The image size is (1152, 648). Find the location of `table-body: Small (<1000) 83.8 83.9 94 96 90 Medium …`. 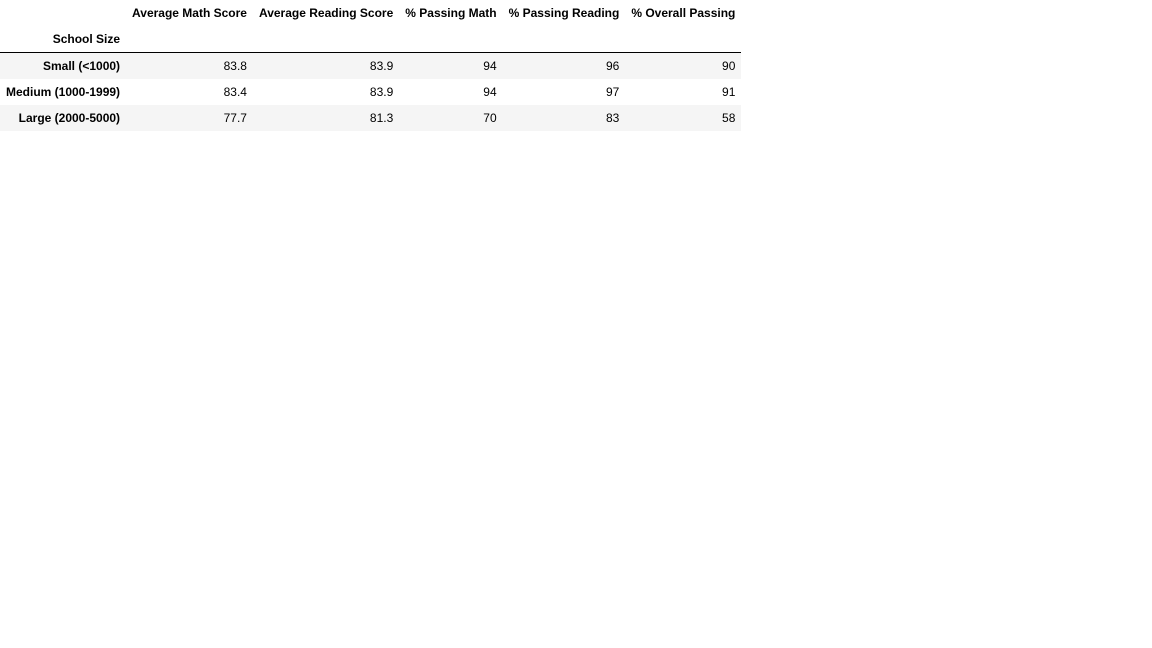

table-body: Small (<1000) 83.8 83.9 94 96 90 Medium … is located at coordinates (371, 91).